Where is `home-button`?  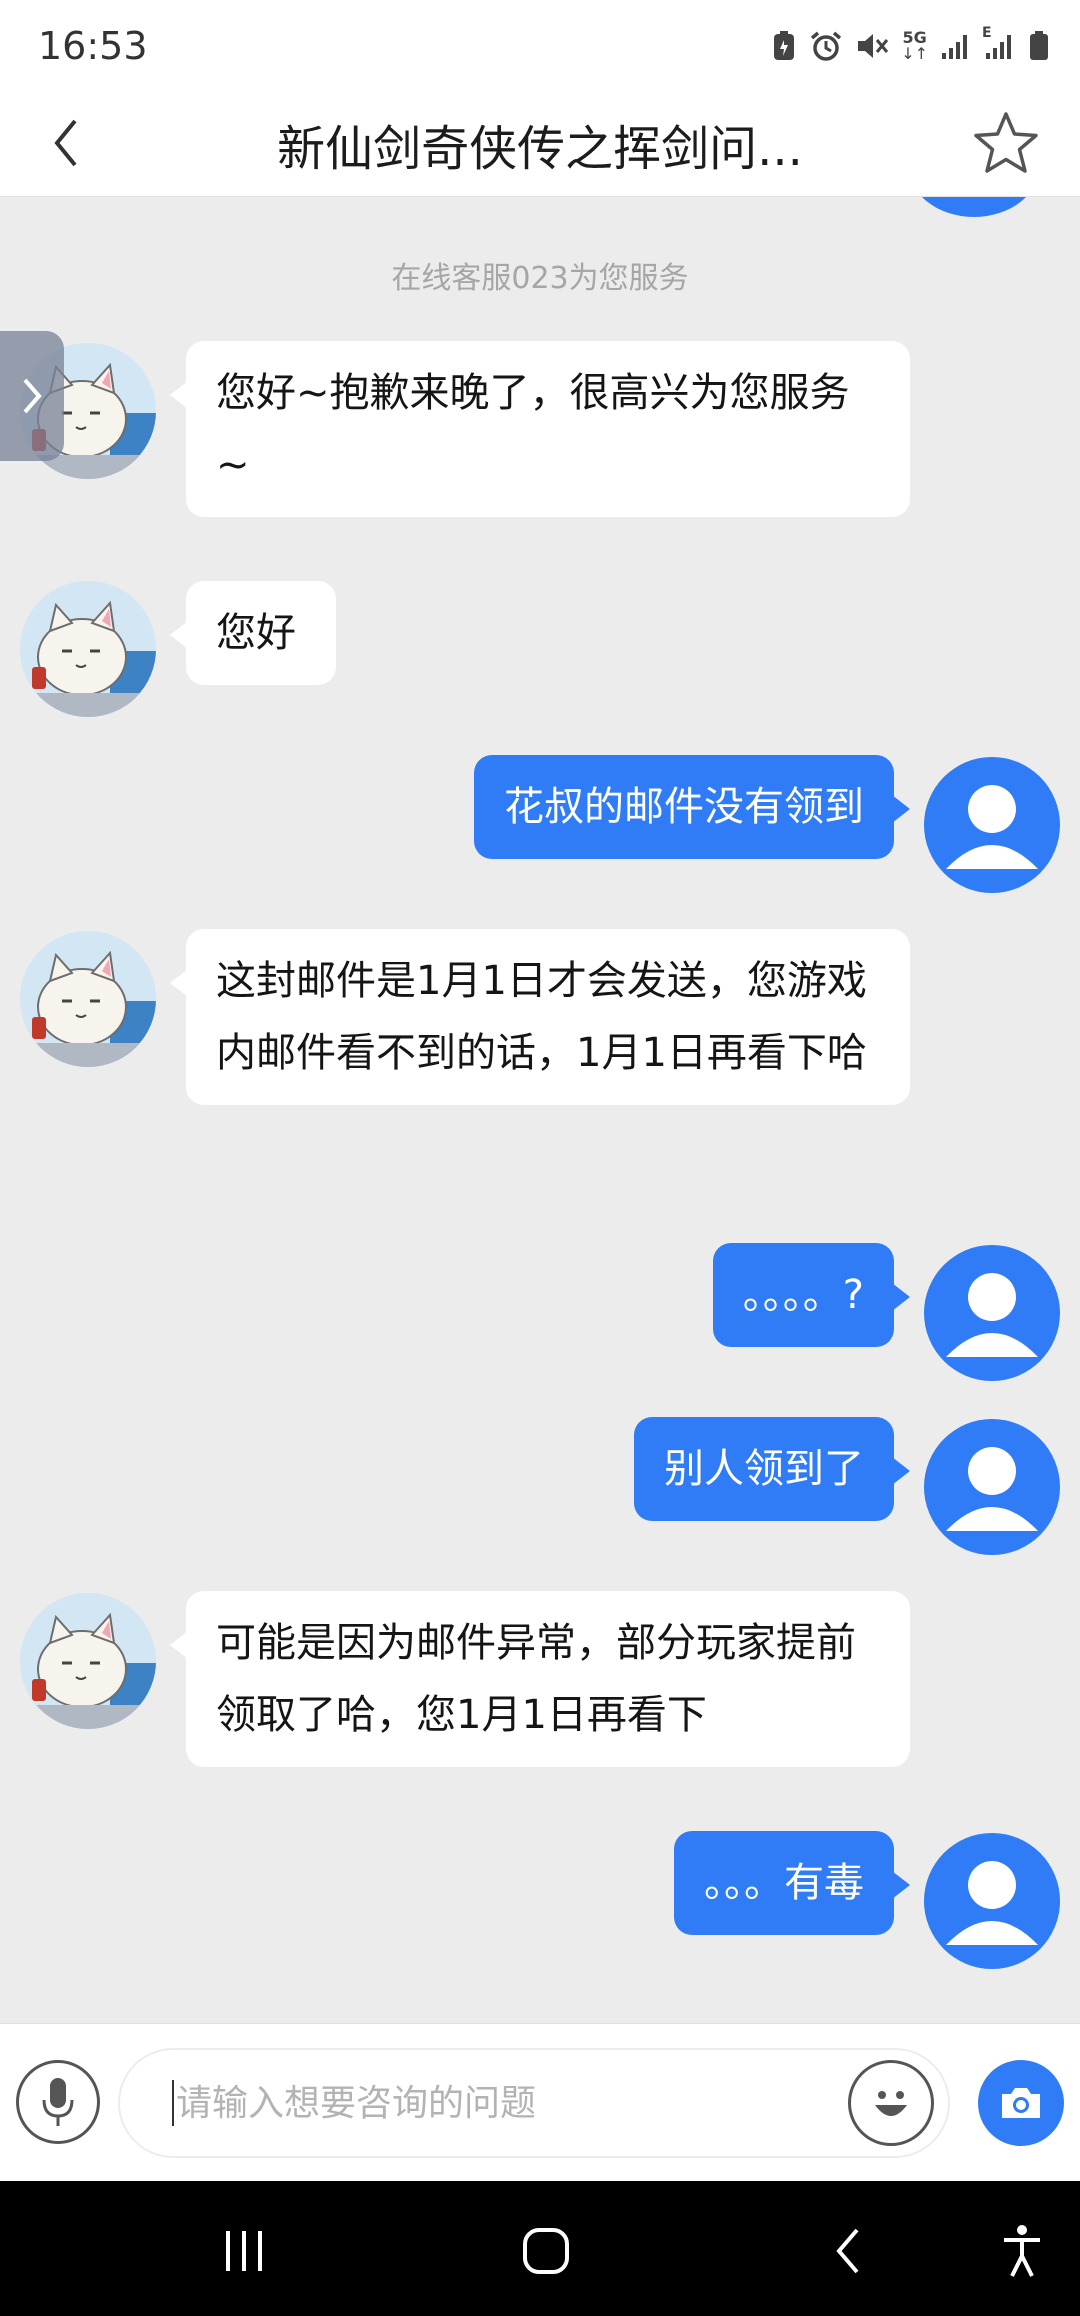
home-button is located at coordinates (546, 2251).